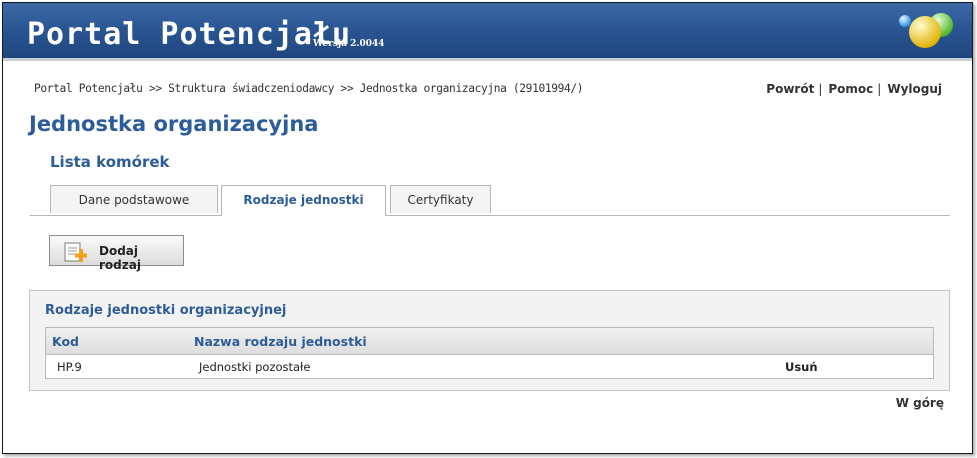 This screenshot has height=458, width=977. Describe the element at coordinates (134, 199) in the screenshot. I see `tab-dane-podstawowe: Dane podstawowe` at that location.